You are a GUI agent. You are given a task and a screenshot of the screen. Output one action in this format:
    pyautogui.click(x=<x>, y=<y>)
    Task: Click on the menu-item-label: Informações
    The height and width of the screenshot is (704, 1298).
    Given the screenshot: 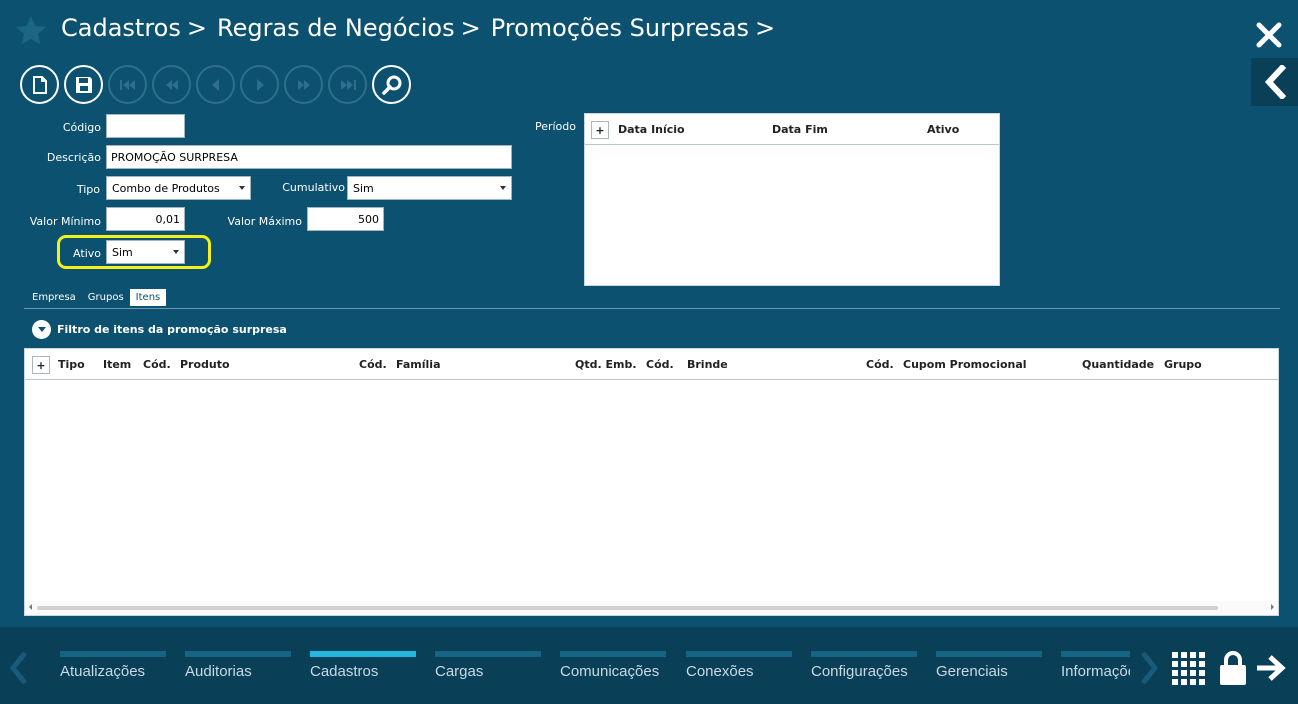 What is the action you would take?
    pyautogui.click(x=1095, y=671)
    